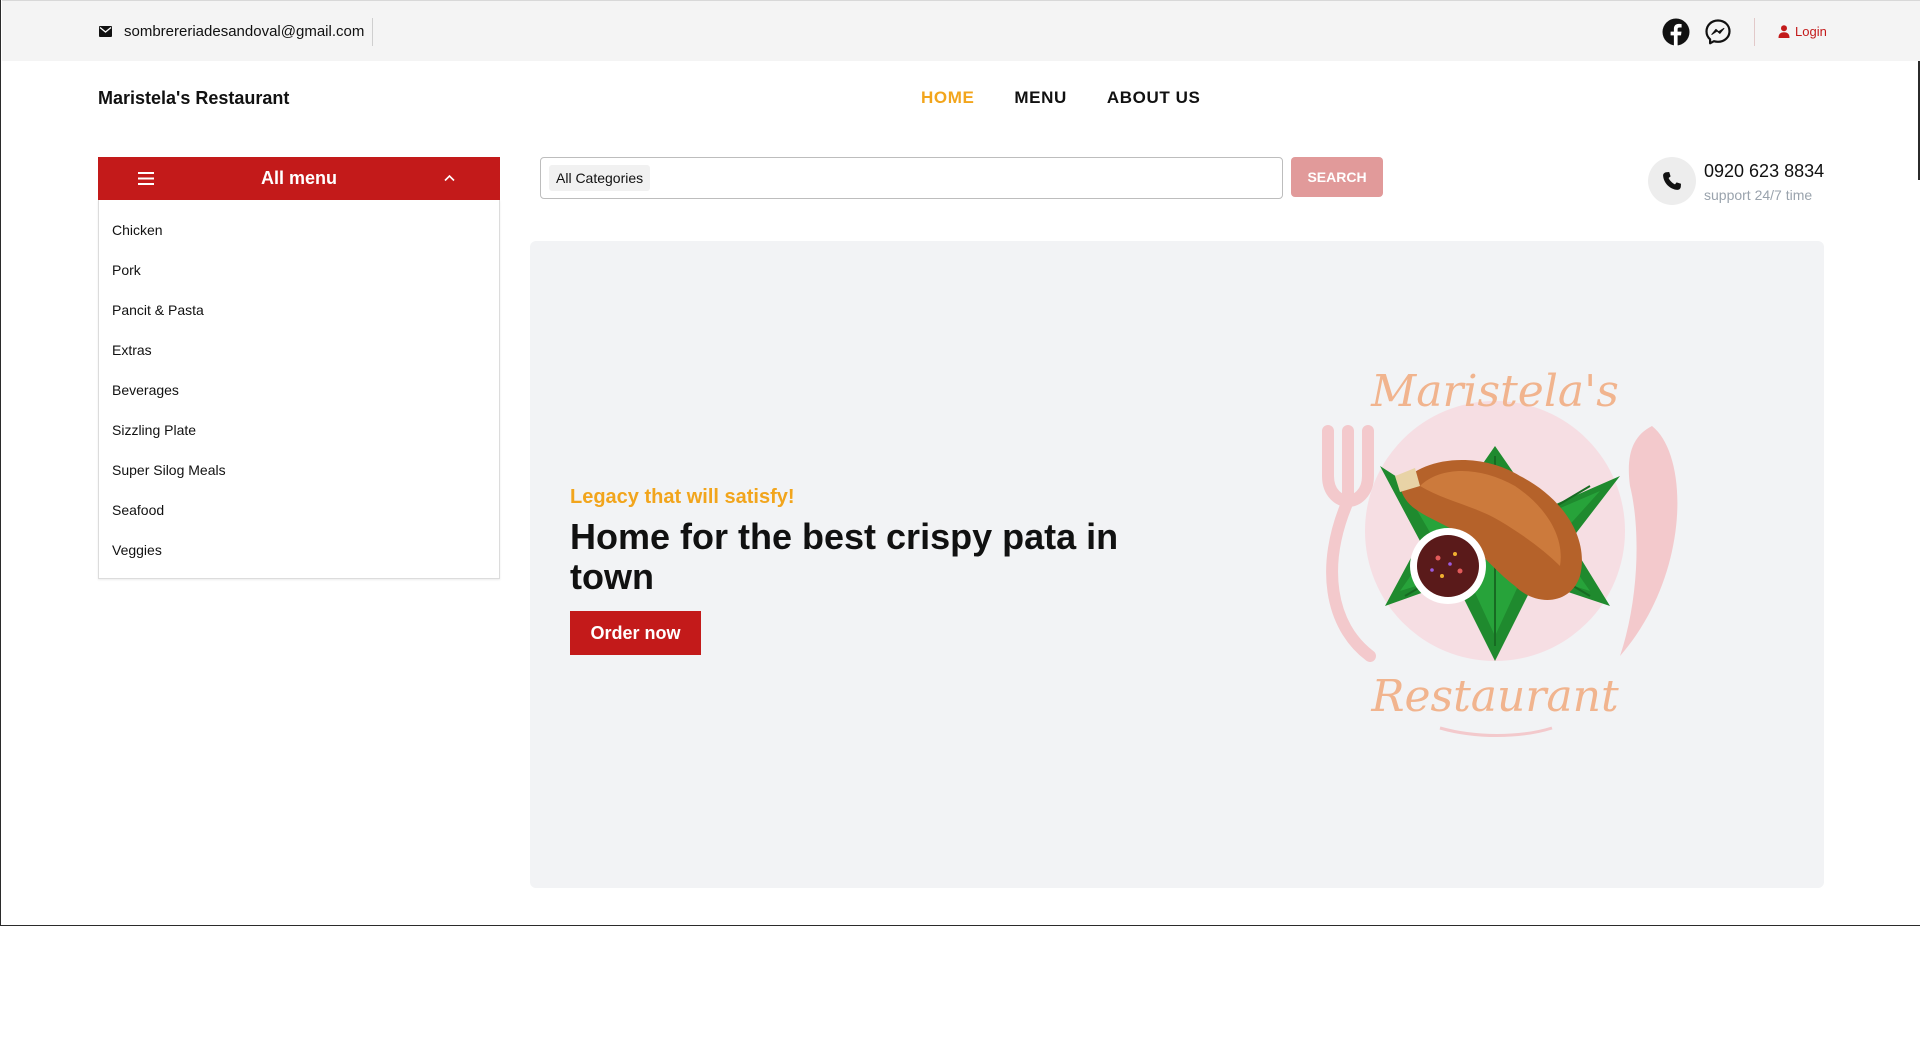 The image size is (1920, 1048). I want to click on phone-badge, so click(1672, 181).